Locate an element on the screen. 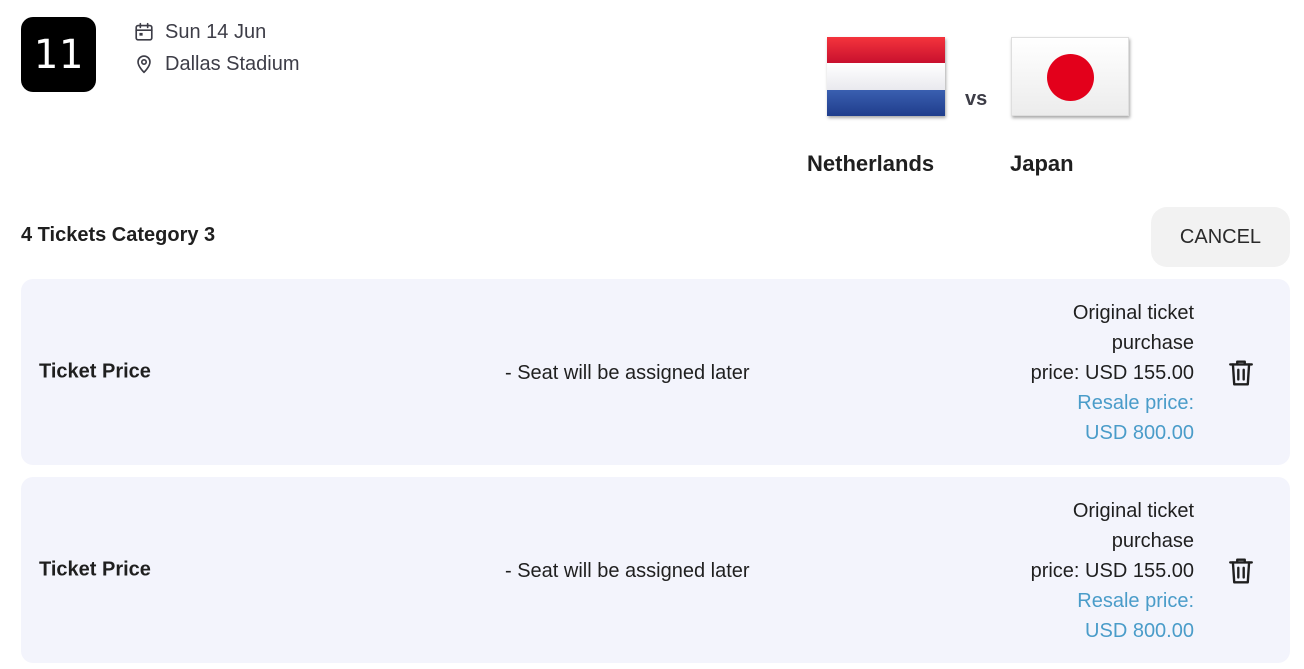 This screenshot has height=669, width=1304. home-team-name: Netherlands is located at coordinates (871, 163).